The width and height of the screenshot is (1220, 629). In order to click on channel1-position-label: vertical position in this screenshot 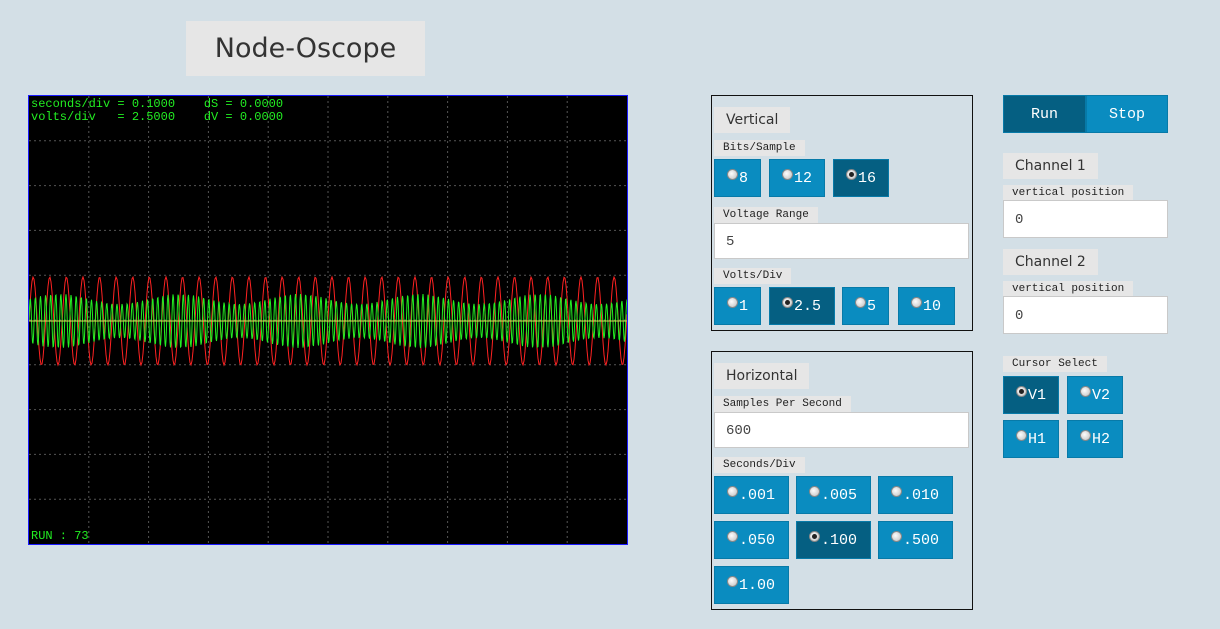, I will do `click(1068, 193)`.